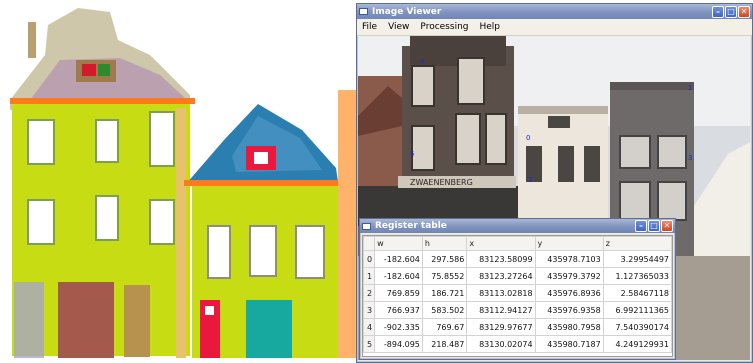  Describe the element at coordinates (569, 327) in the screenshot. I see `cell-y: 435980.7958` at that location.